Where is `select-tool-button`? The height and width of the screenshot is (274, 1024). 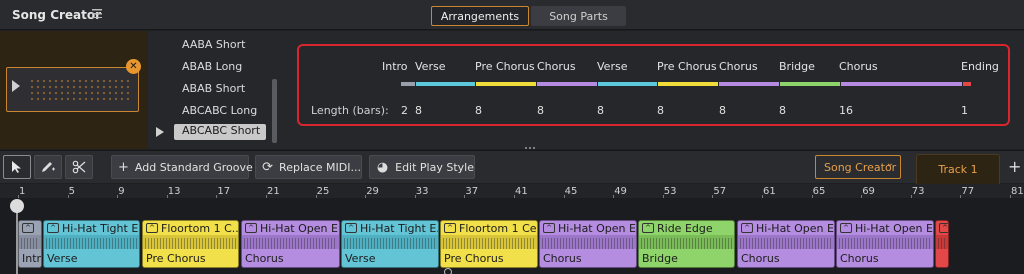 select-tool-button is located at coordinates (17, 167).